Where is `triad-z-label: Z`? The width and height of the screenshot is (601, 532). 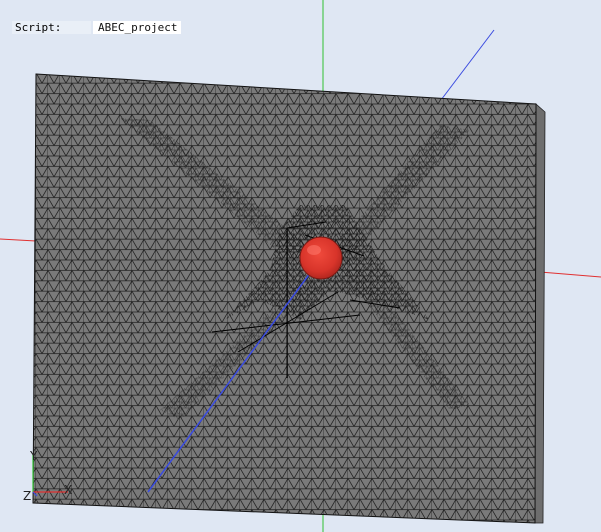
triad-z-label: Z is located at coordinates (27, 496).